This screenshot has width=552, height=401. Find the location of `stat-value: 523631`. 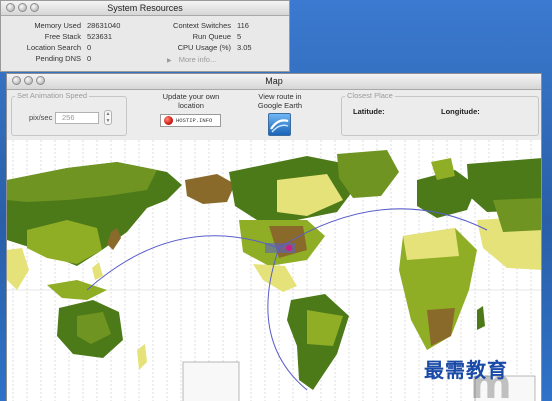

stat-value: 523631 is located at coordinates (100, 36).